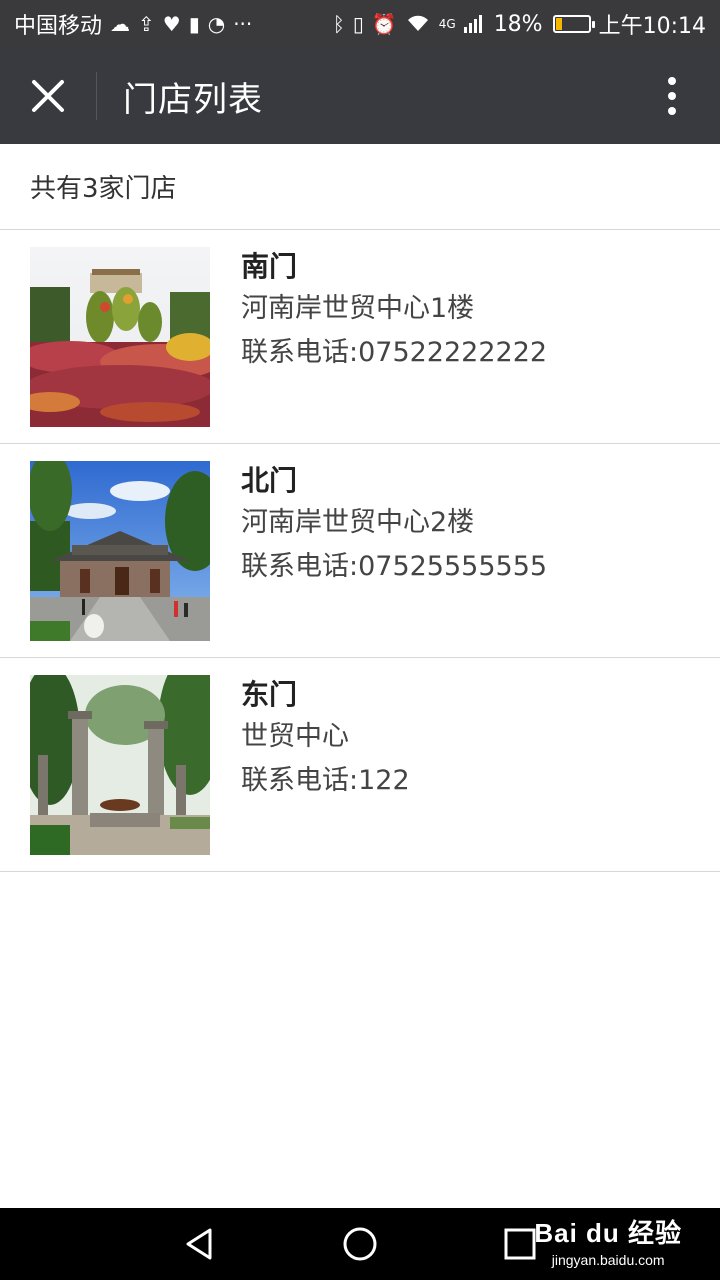 The image size is (720, 1280). Describe the element at coordinates (520, 1244) in the screenshot. I see `recents-square-icon` at that location.